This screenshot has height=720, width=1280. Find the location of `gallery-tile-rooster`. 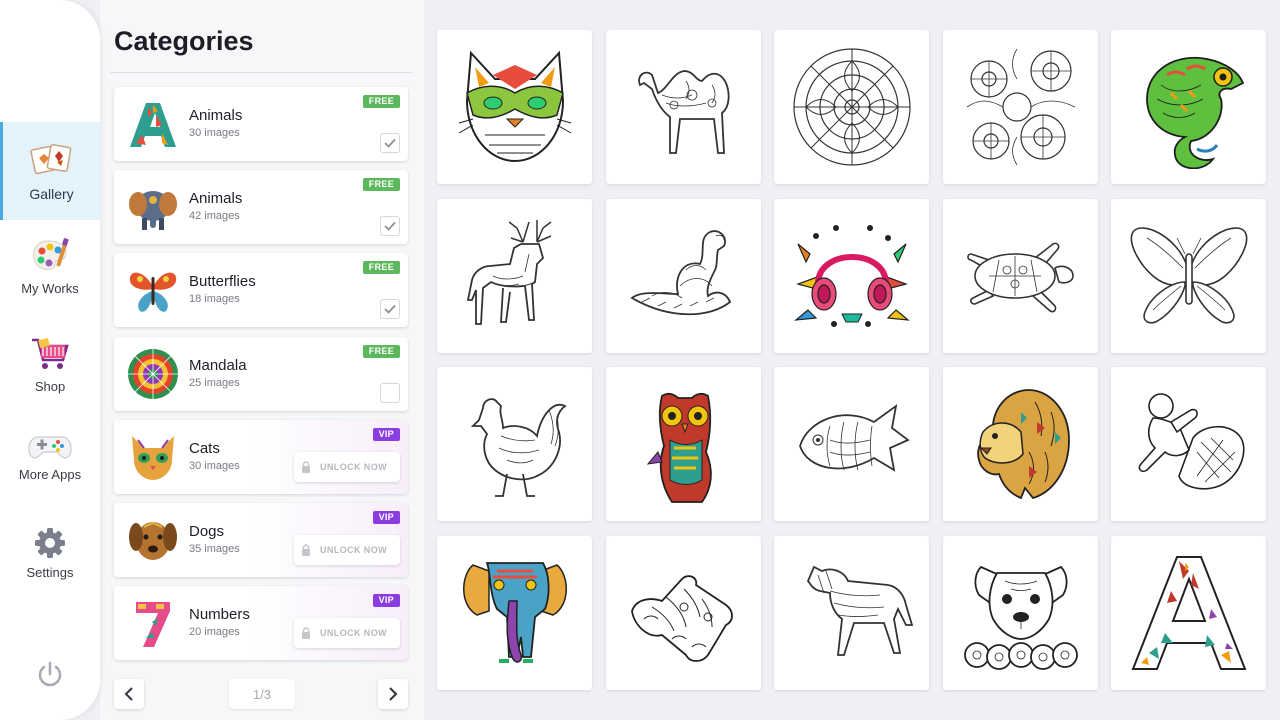

gallery-tile-rooster is located at coordinates (514, 444).